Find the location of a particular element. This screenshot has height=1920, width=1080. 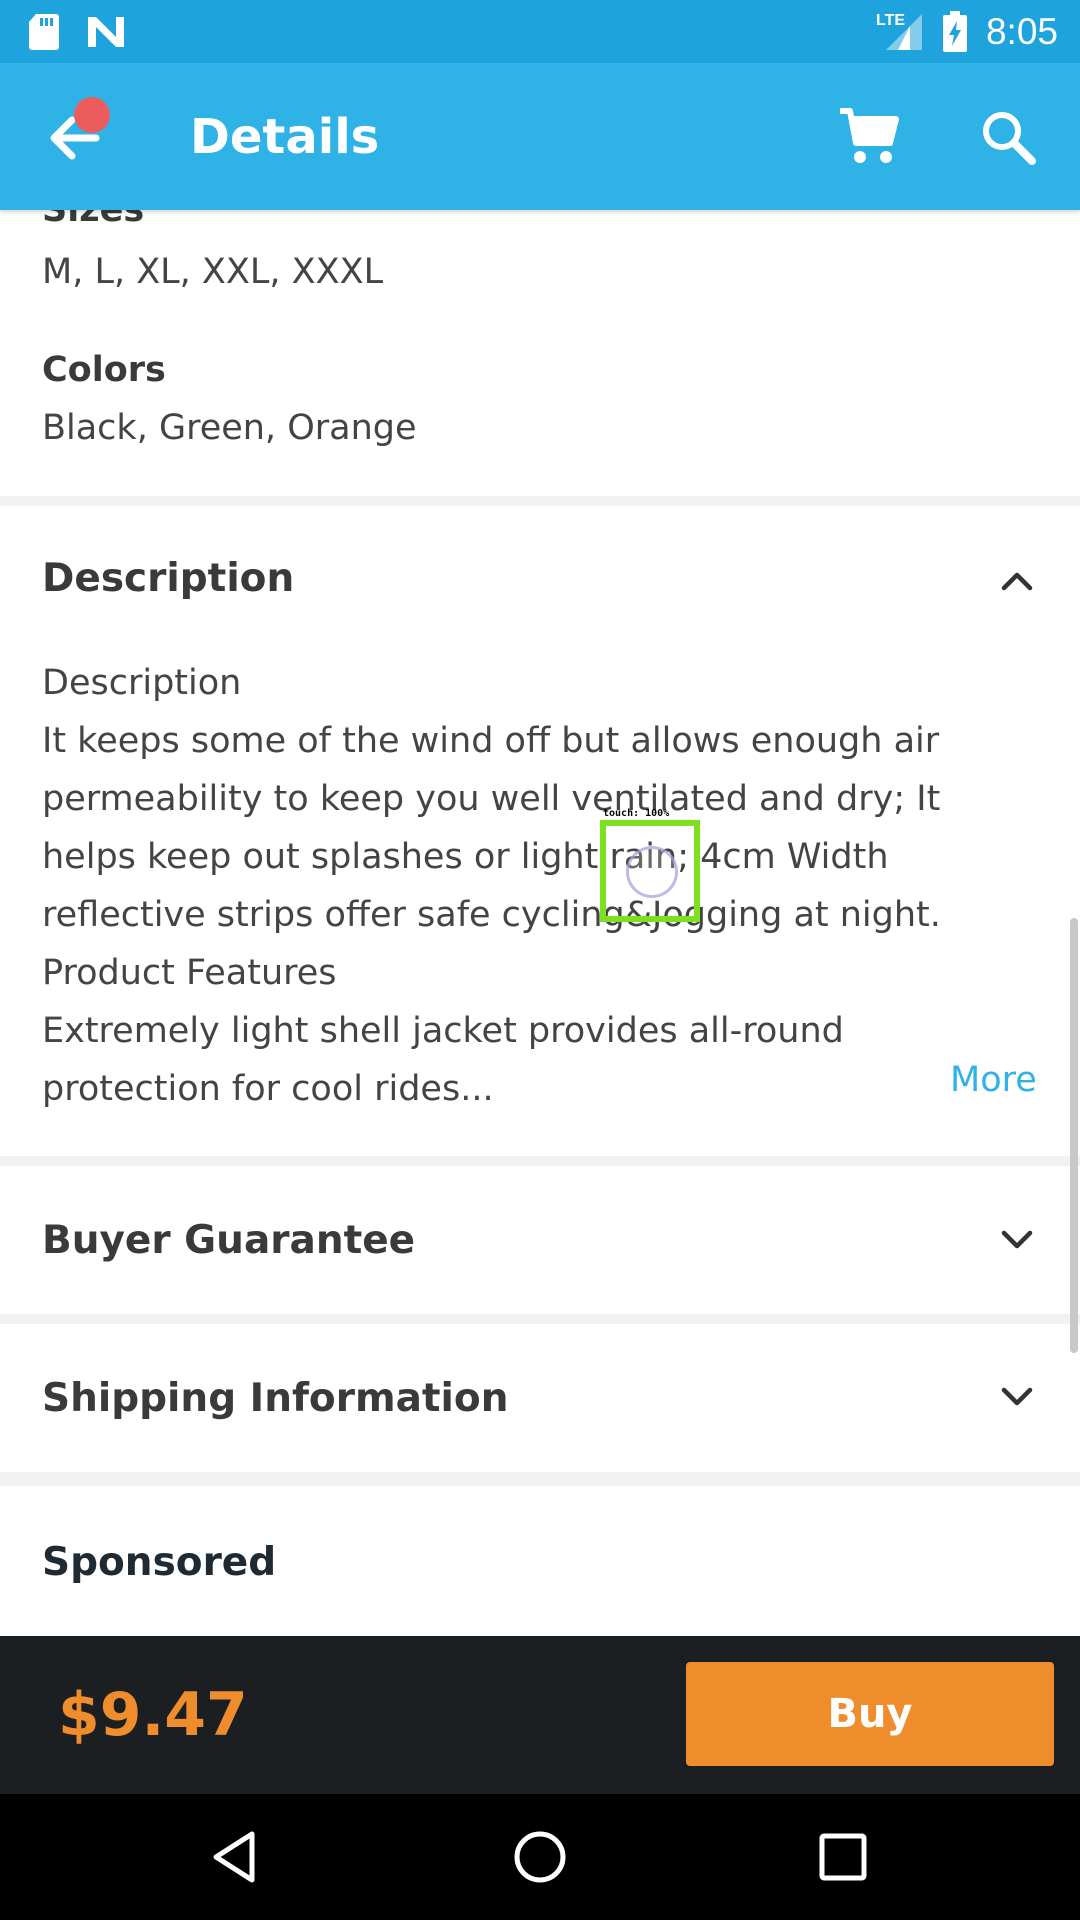

touch-indicator is located at coordinates (650, 871).